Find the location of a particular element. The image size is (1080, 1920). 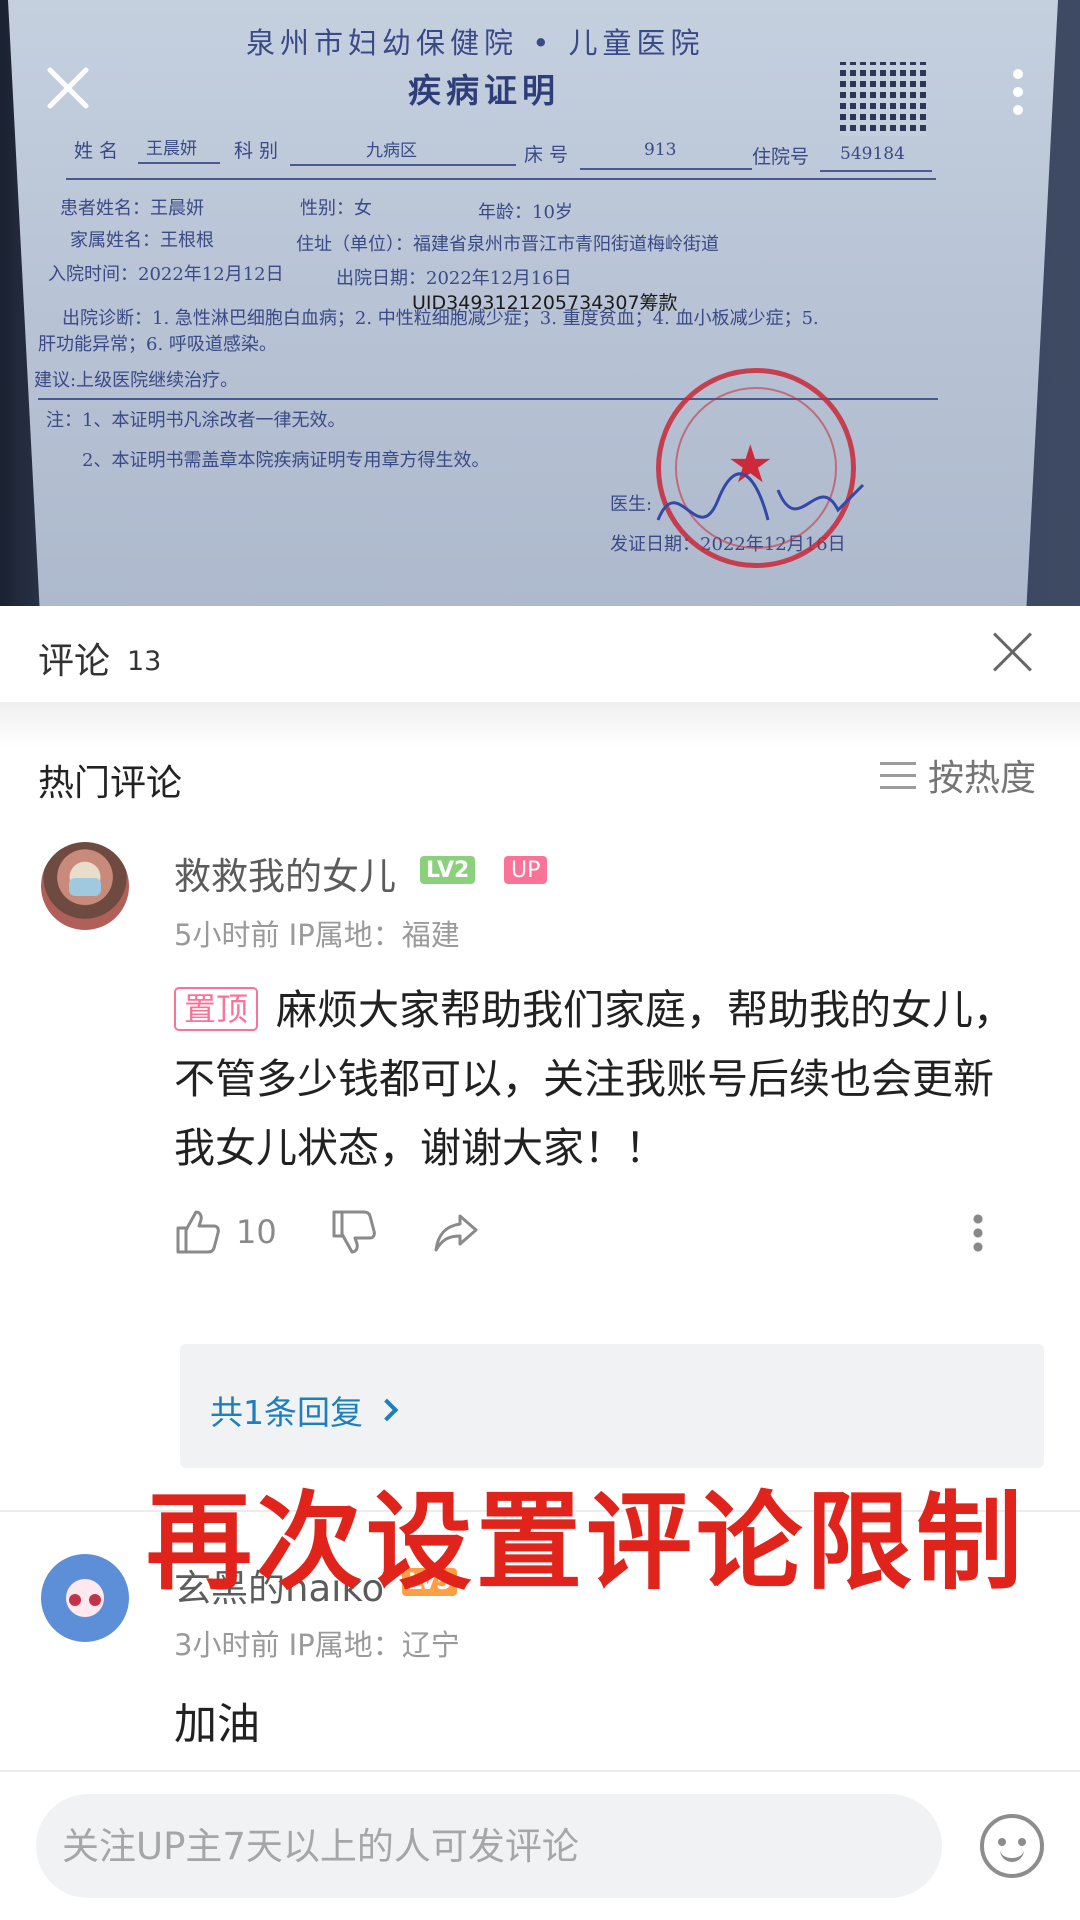

name-value: 王晨妍 is located at coordinates (171, 149).